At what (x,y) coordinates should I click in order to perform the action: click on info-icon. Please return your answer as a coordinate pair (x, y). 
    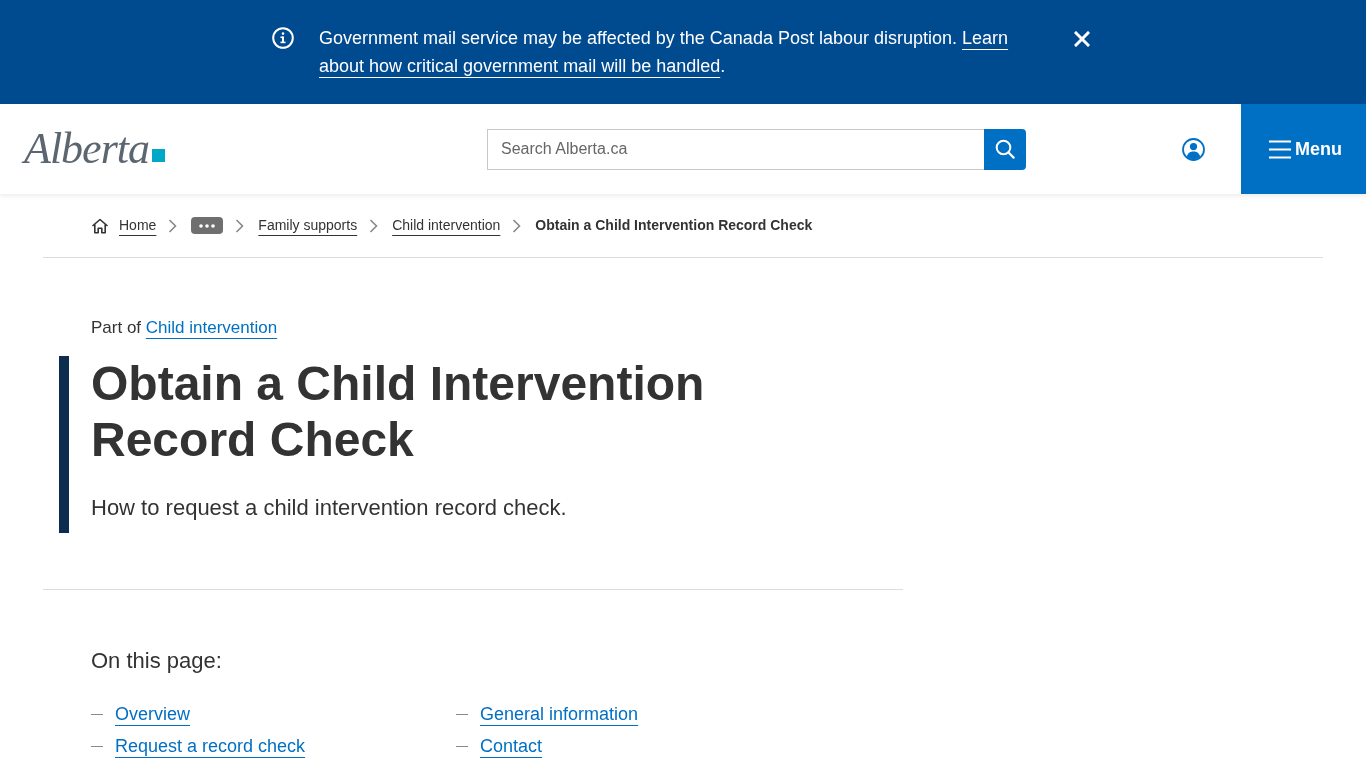
    Looking at the image, I should click on (283, 38).